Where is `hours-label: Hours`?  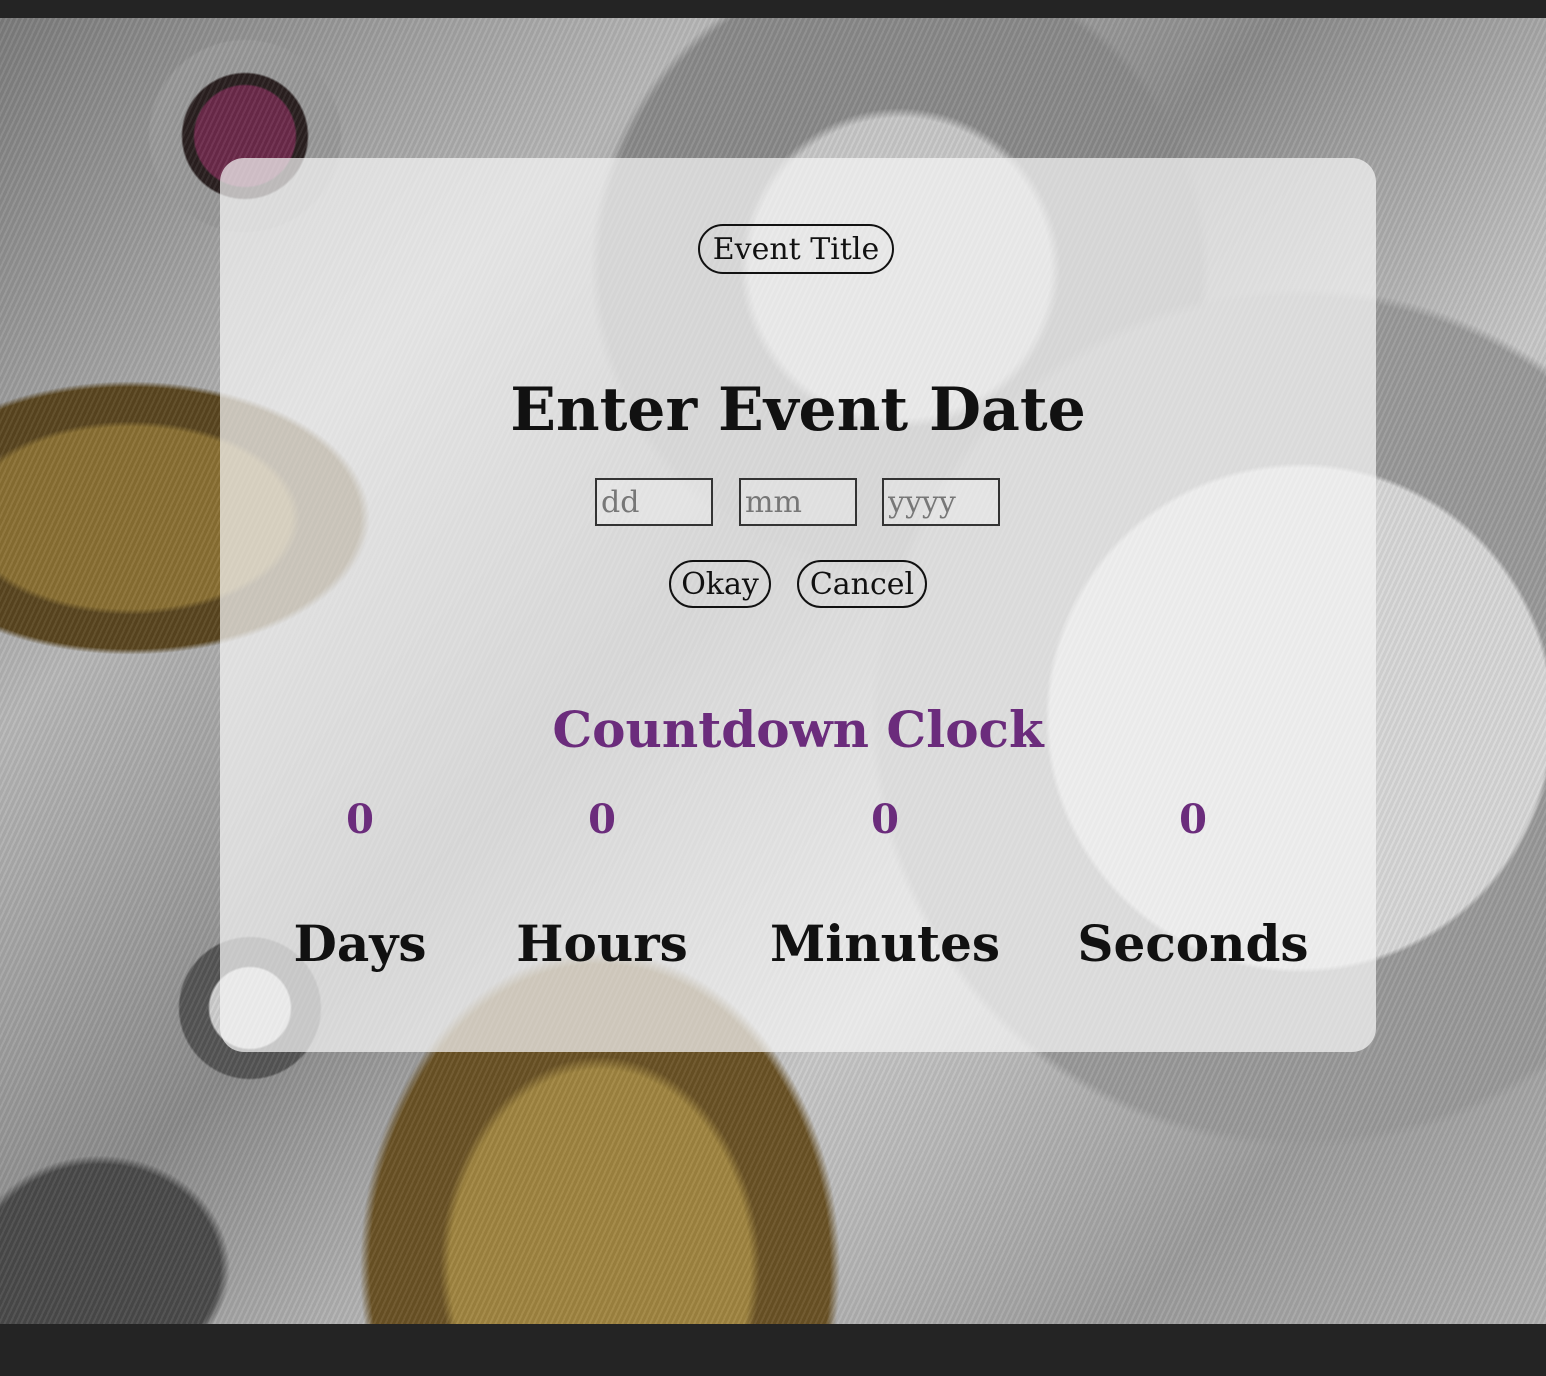 hours-label: Hours is located at coordinates (602, 943).